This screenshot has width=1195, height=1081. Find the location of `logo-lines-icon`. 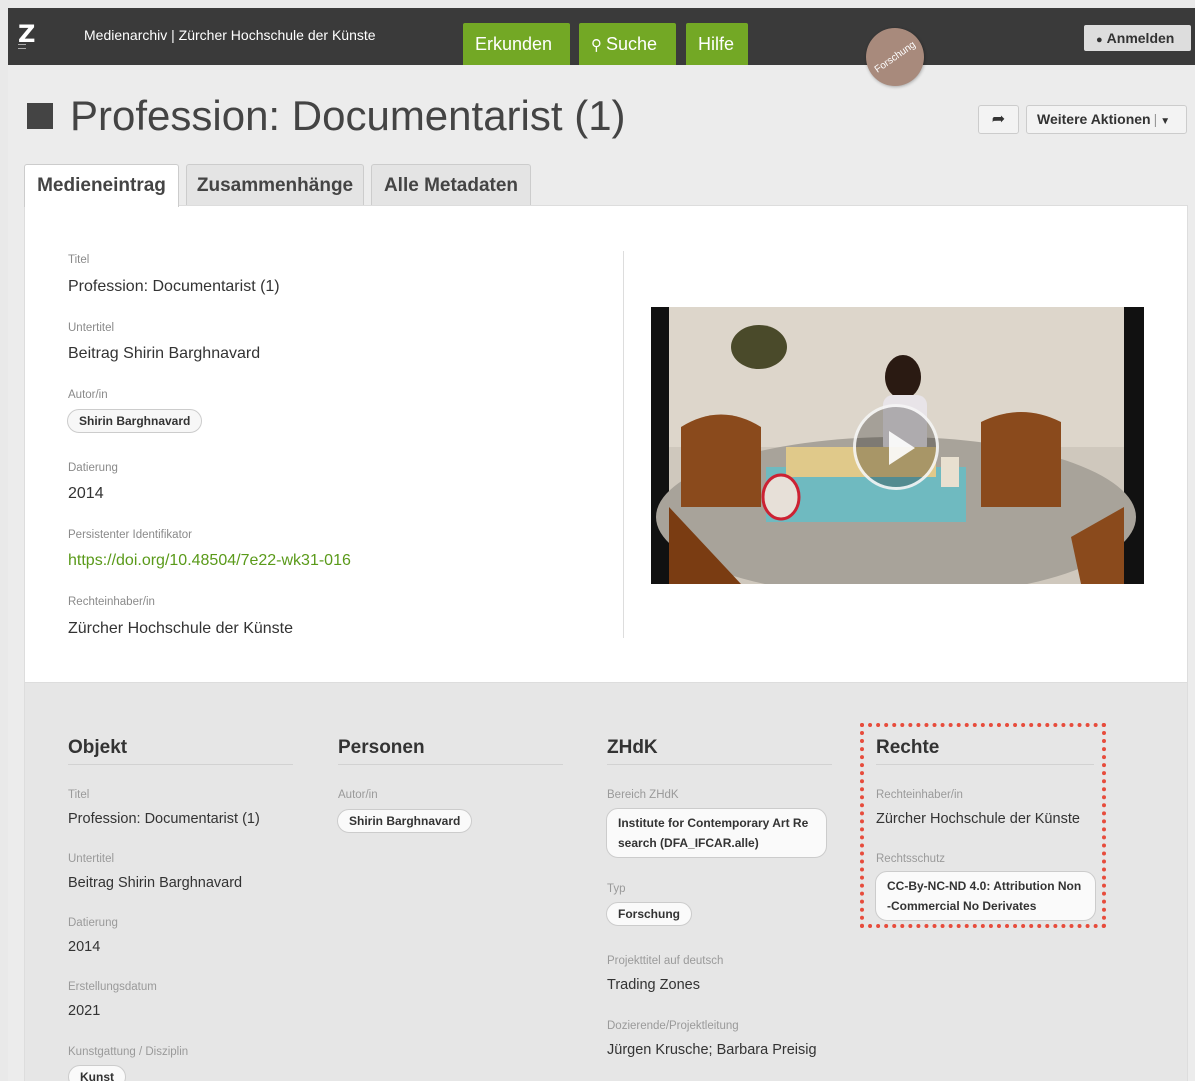

logo-lines-icon is located at coordinates (22, 48).